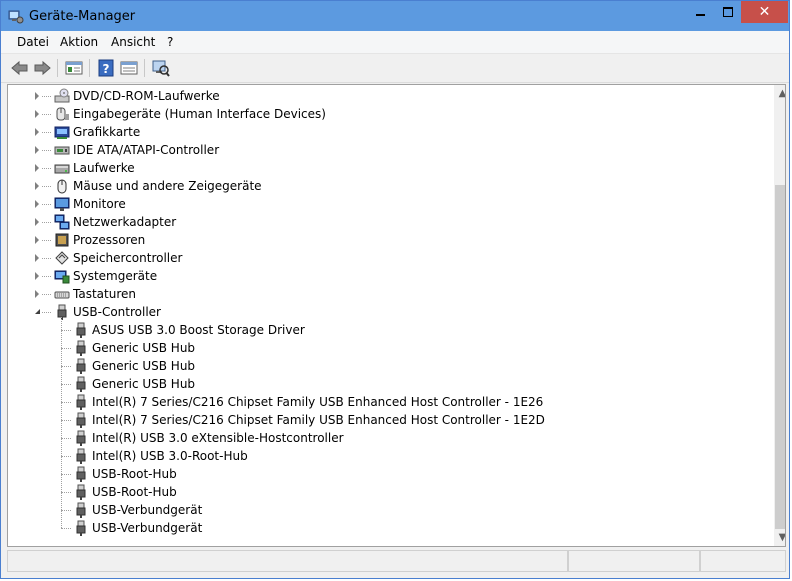 The width and height of the screenshot is (792, 581). I want to click on ide-controller-icon, so click(62, 150).